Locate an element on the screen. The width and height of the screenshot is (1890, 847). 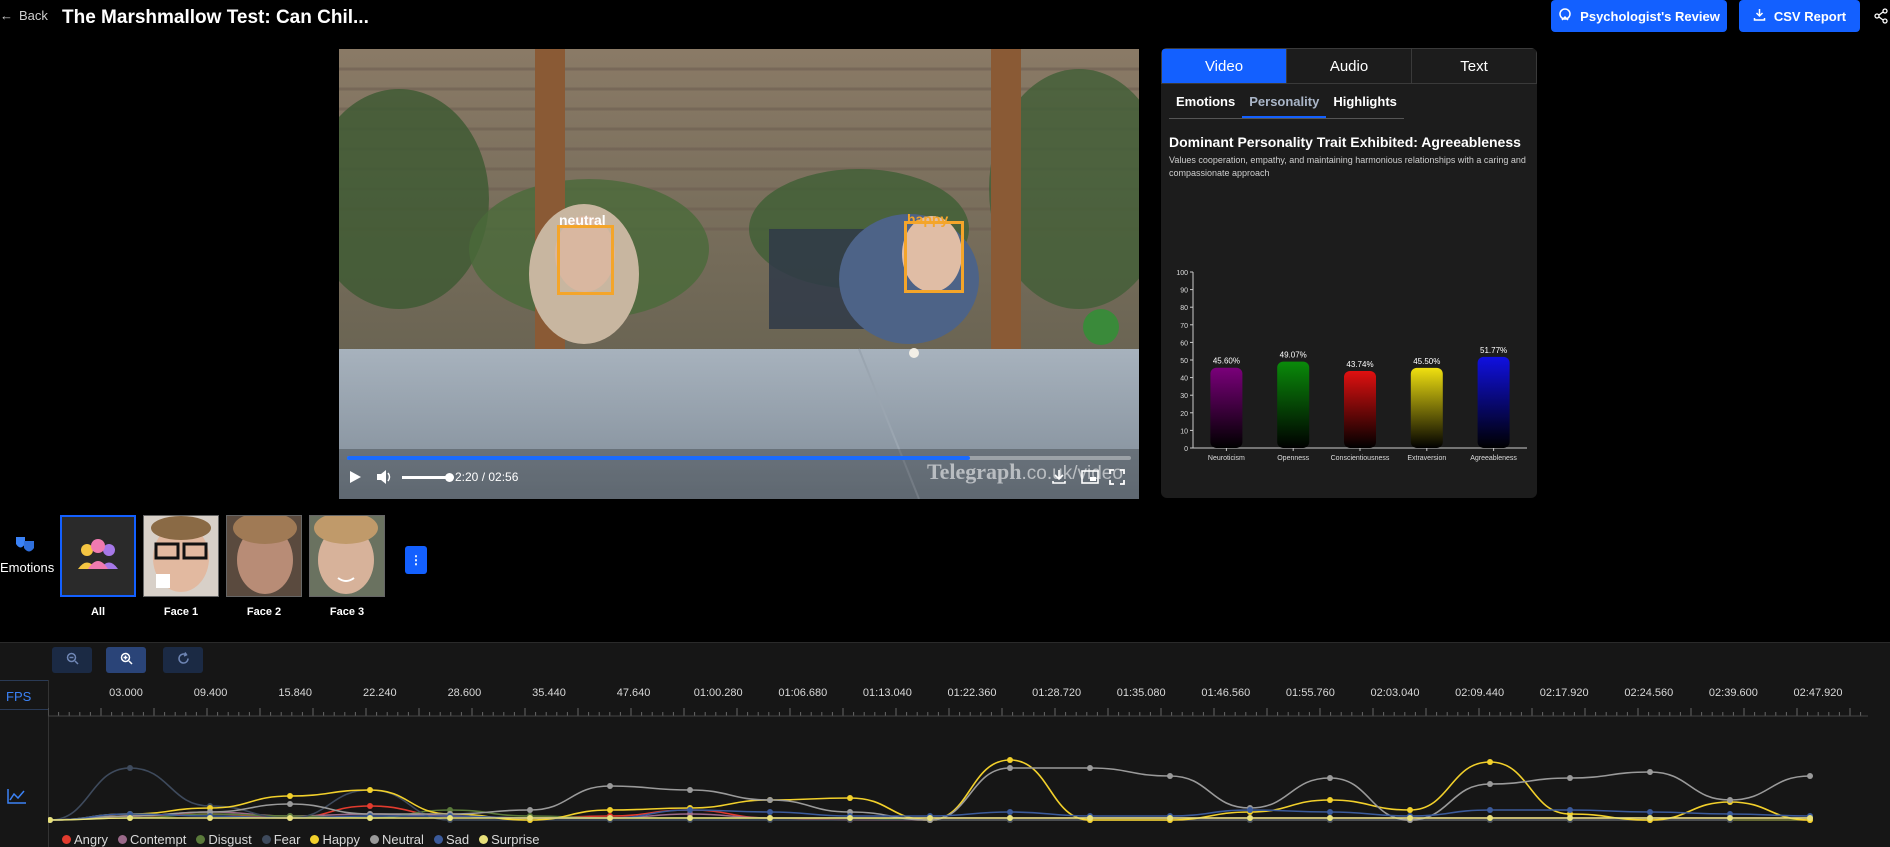
y-tick-label: 70 is located at coordinates (1184, 326).